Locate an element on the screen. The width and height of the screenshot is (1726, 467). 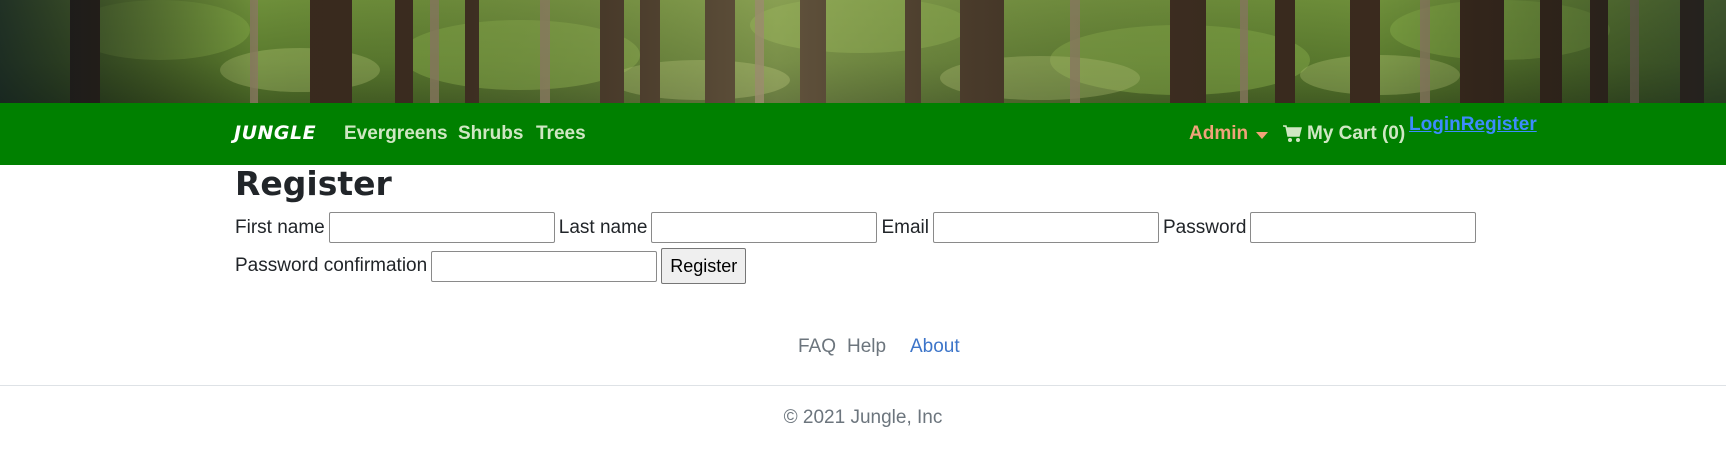
footer-link-faq: FAQ is located at coordinates (817, 347).